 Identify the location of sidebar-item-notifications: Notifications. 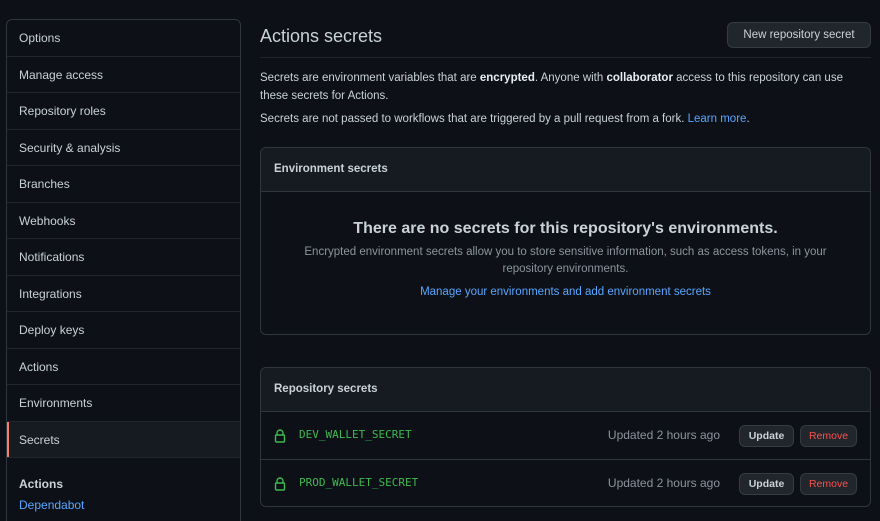
(123, 257).